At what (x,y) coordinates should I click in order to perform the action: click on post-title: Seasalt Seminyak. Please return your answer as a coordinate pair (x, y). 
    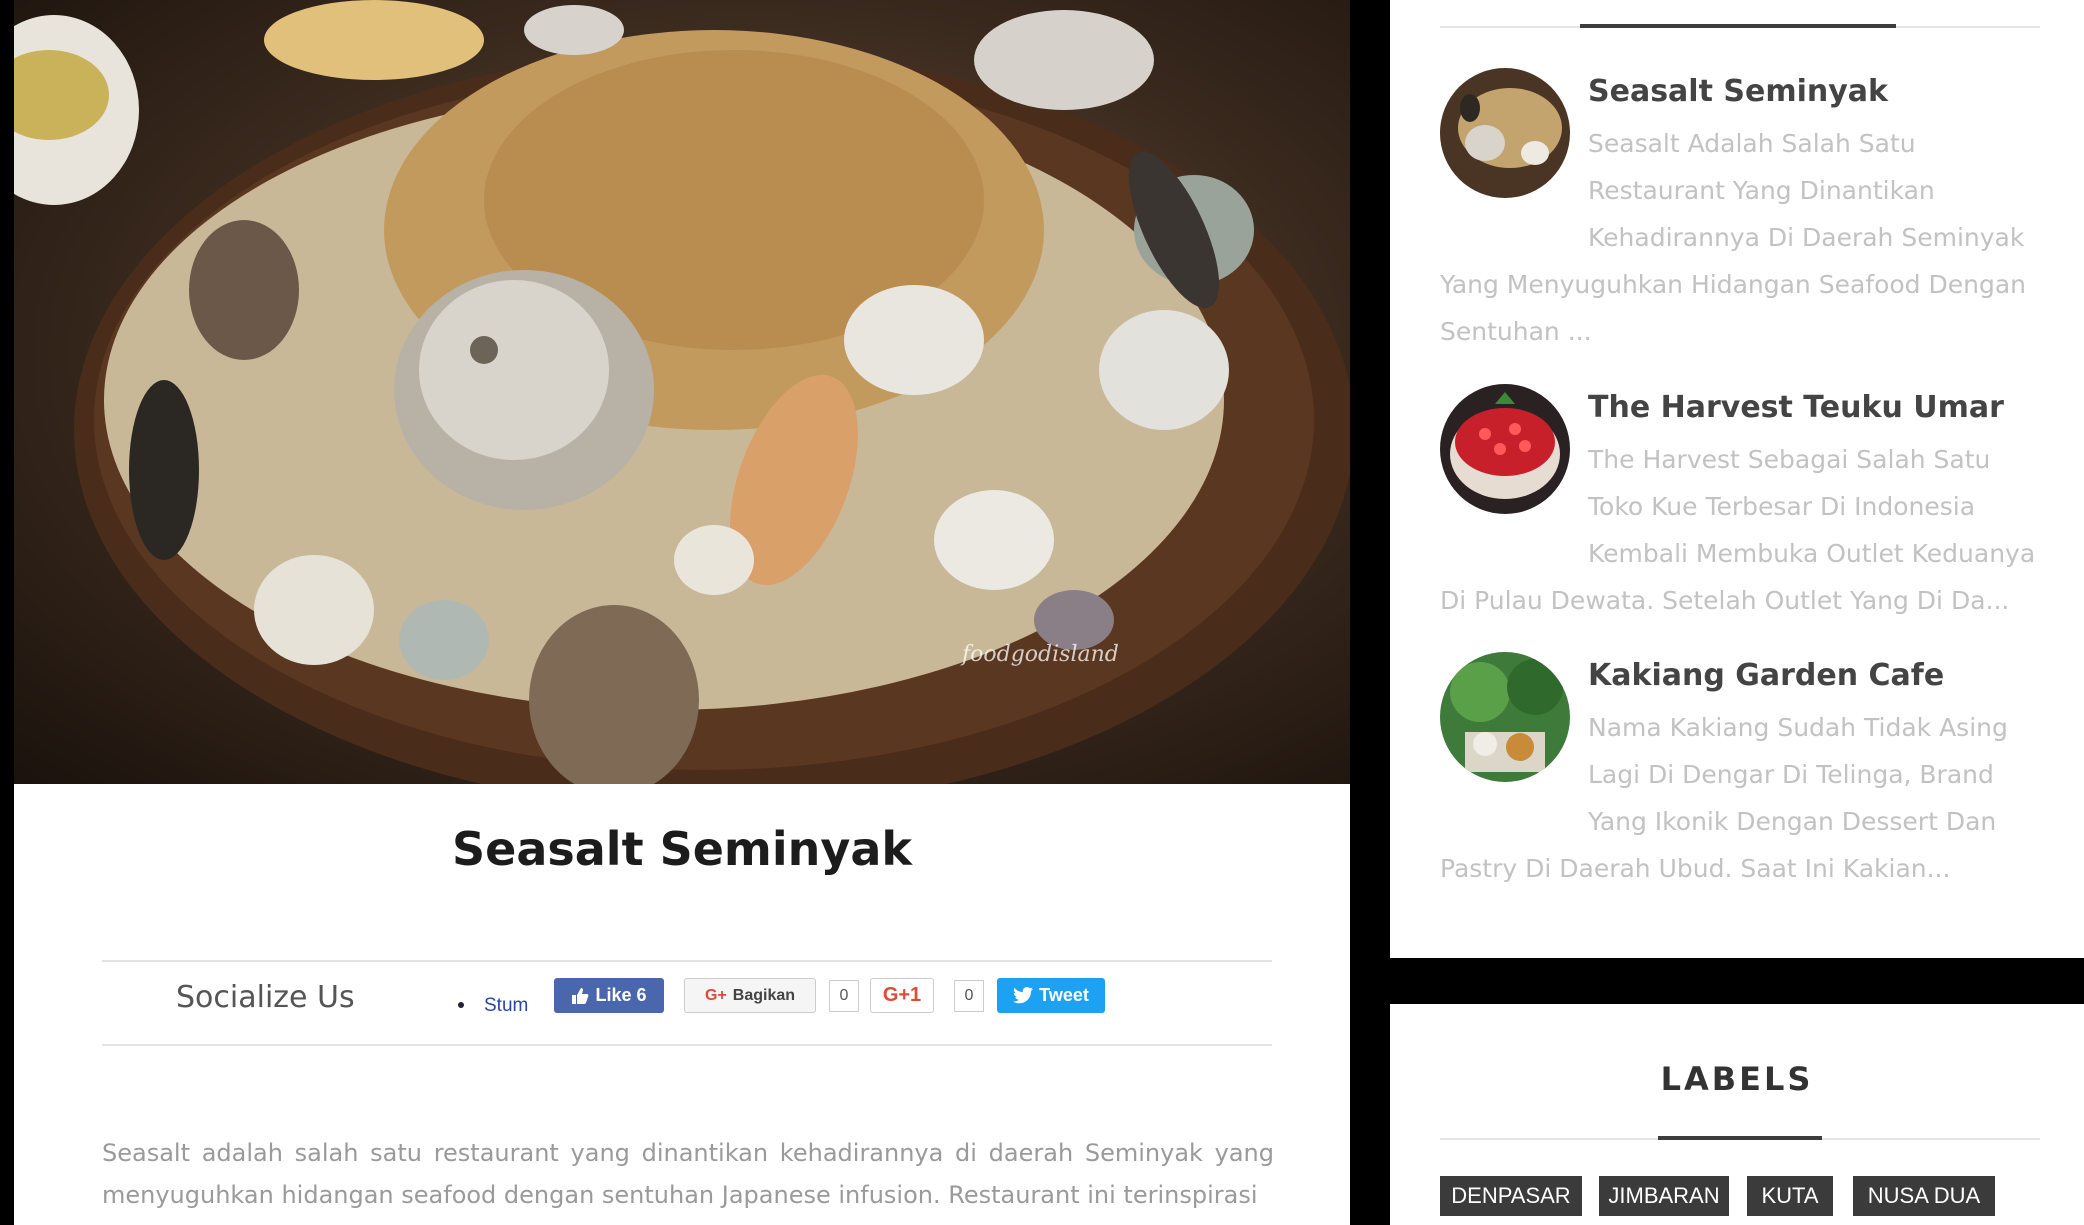
    Looking at the image, I should click on (682, 849).